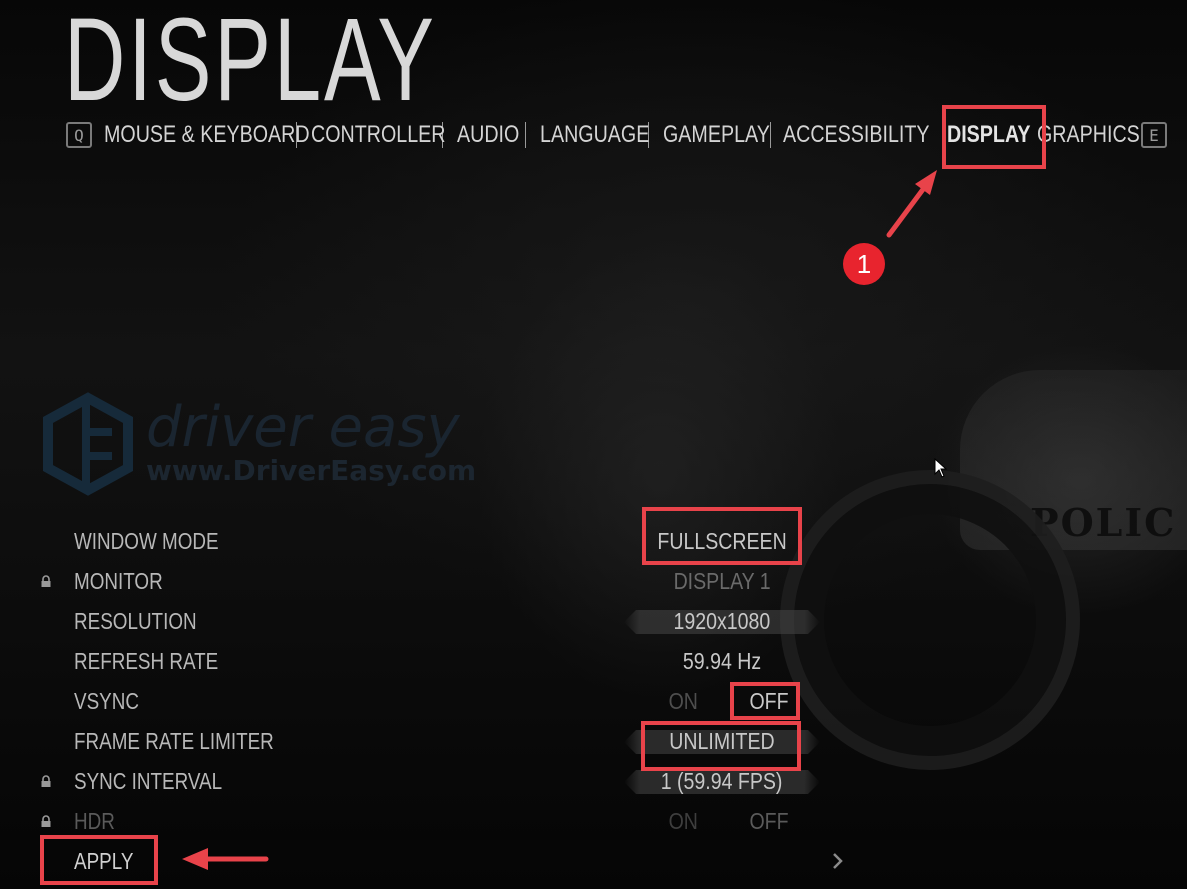 The image size is (1187, 889). What do you see at coordinates (722, 781) in the screenshot?
I see `setting-value-sync-interval: 1 (59.94 FPS)` at bounding box center [722, 781].